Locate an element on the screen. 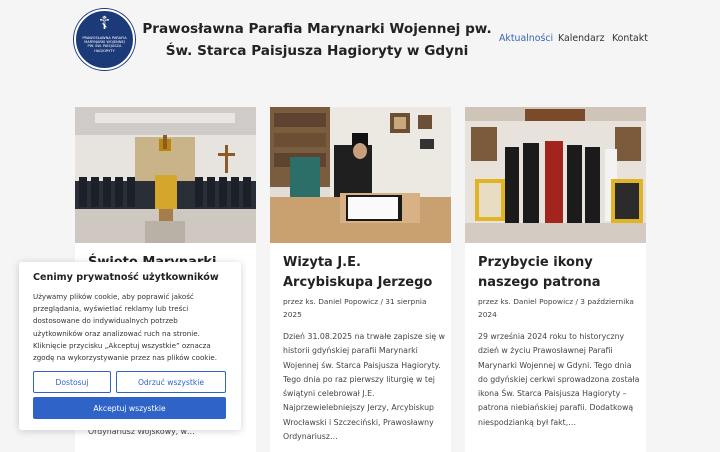 The image size is (720, 452). reject-all-button: Odrzuć wszystkie is located at coordinates (171, 382).